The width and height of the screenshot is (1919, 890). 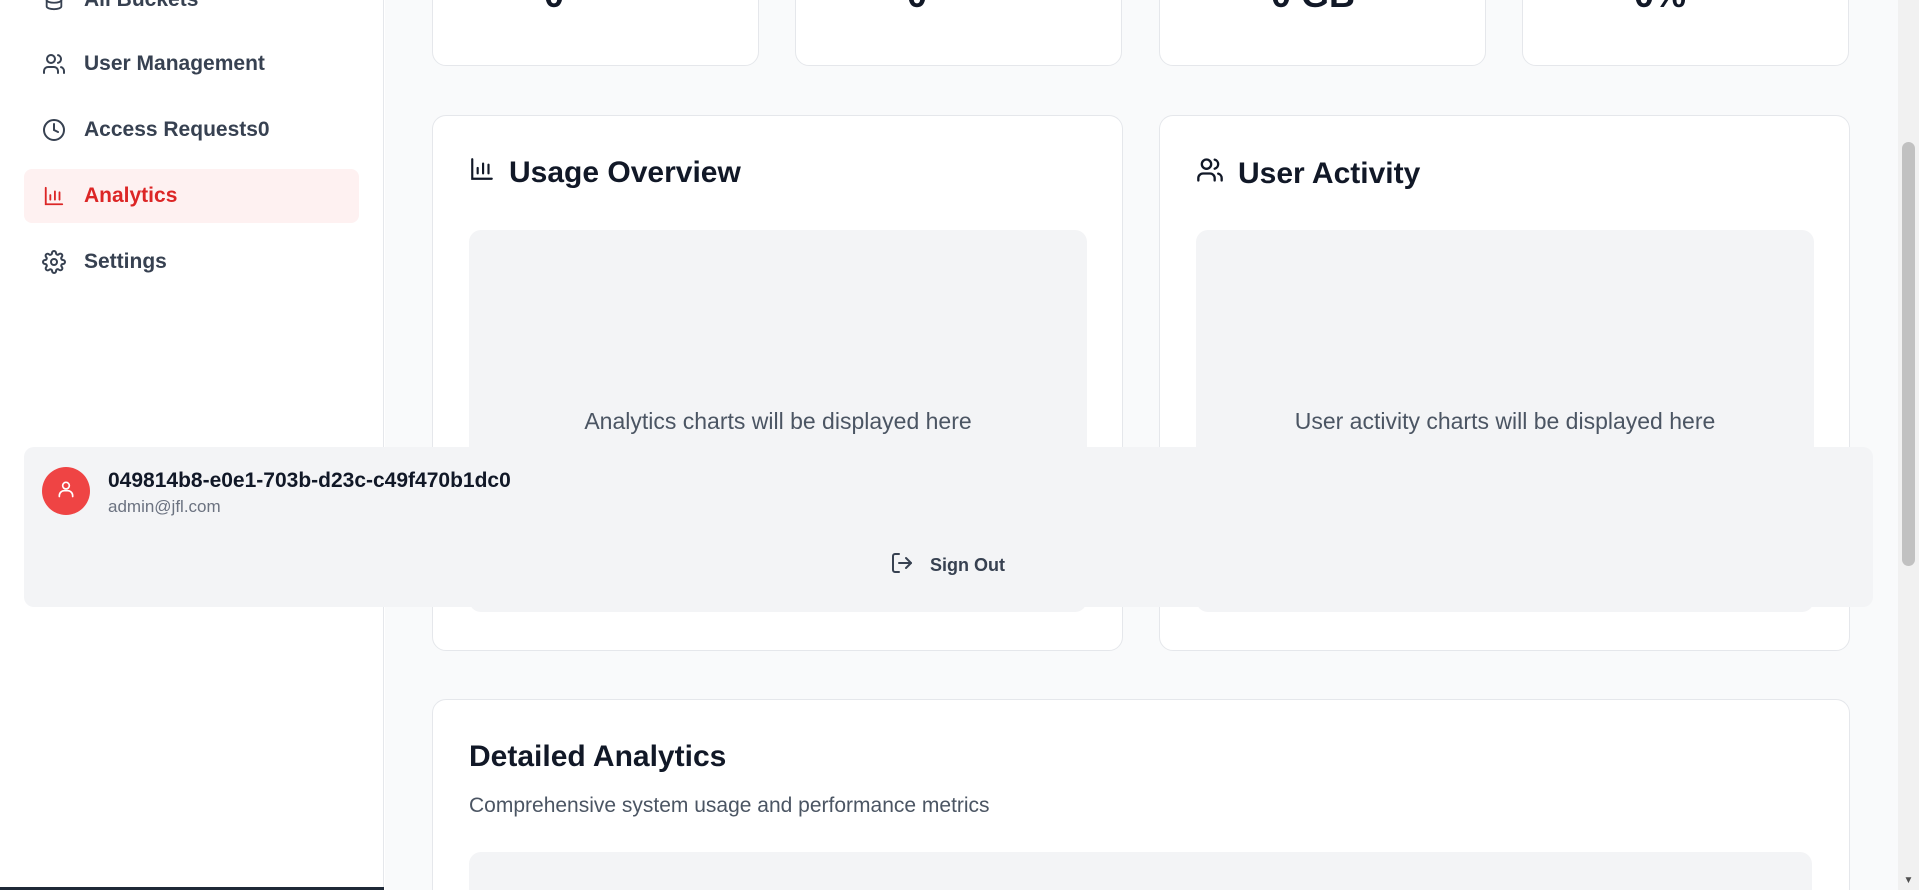 What do you see at coordinates (191, 196) in the screenshot?
I see `sidebar-item-analytics: Analytics` at bounding box center [191, 196].